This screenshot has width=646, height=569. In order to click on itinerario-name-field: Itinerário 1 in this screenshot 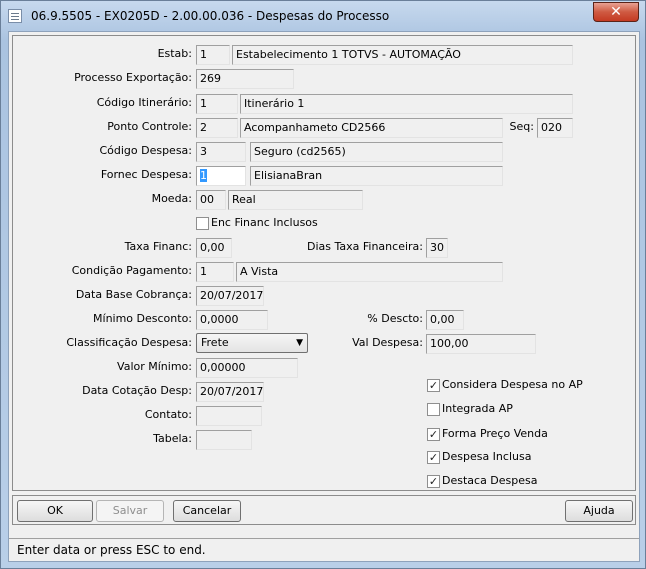, I will do `click(406, 104)`.